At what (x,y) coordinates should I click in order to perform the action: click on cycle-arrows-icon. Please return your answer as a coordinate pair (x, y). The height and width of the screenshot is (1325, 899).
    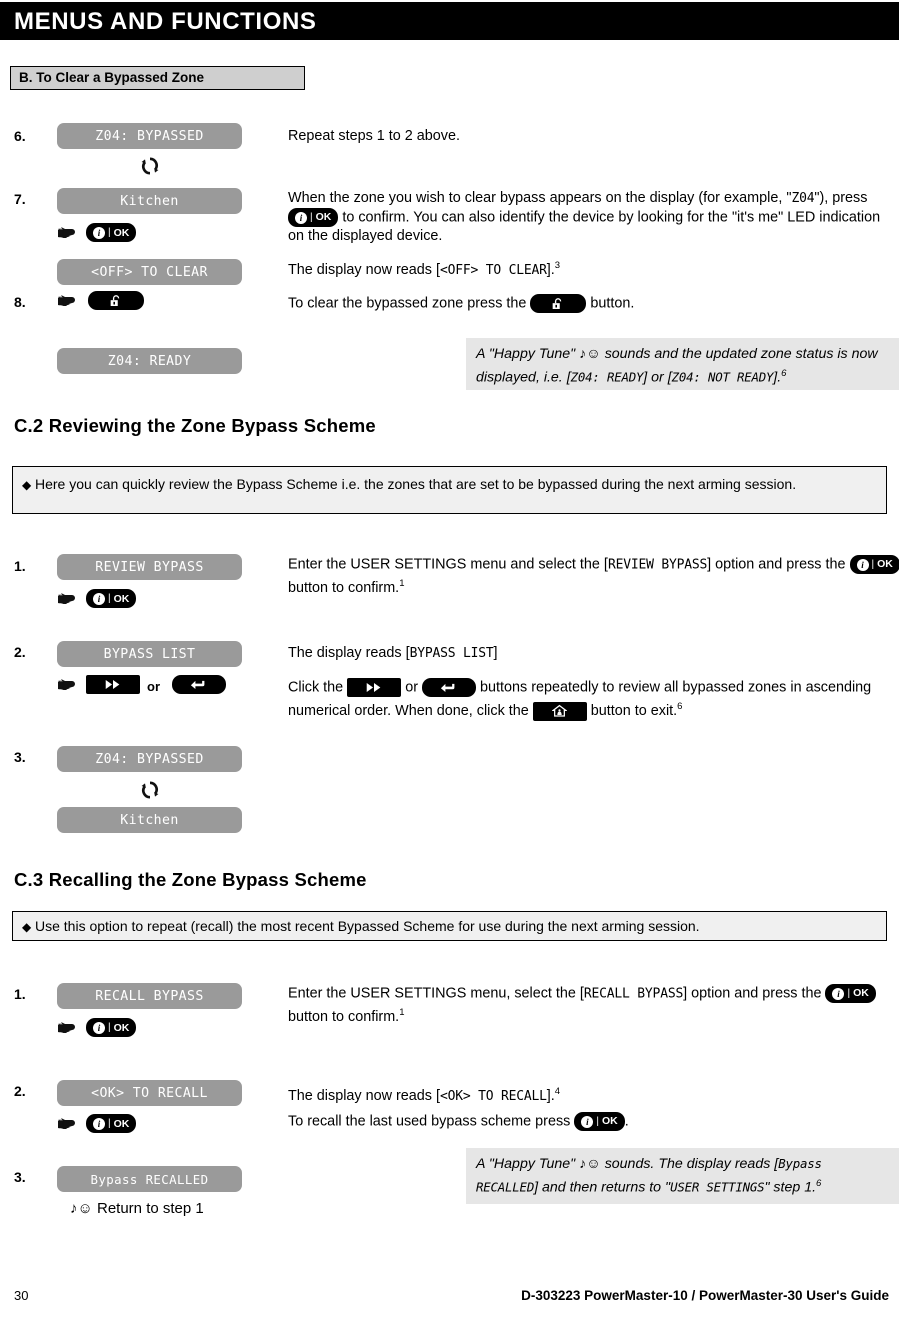
    Looking at the image, I should click on (150, 166).